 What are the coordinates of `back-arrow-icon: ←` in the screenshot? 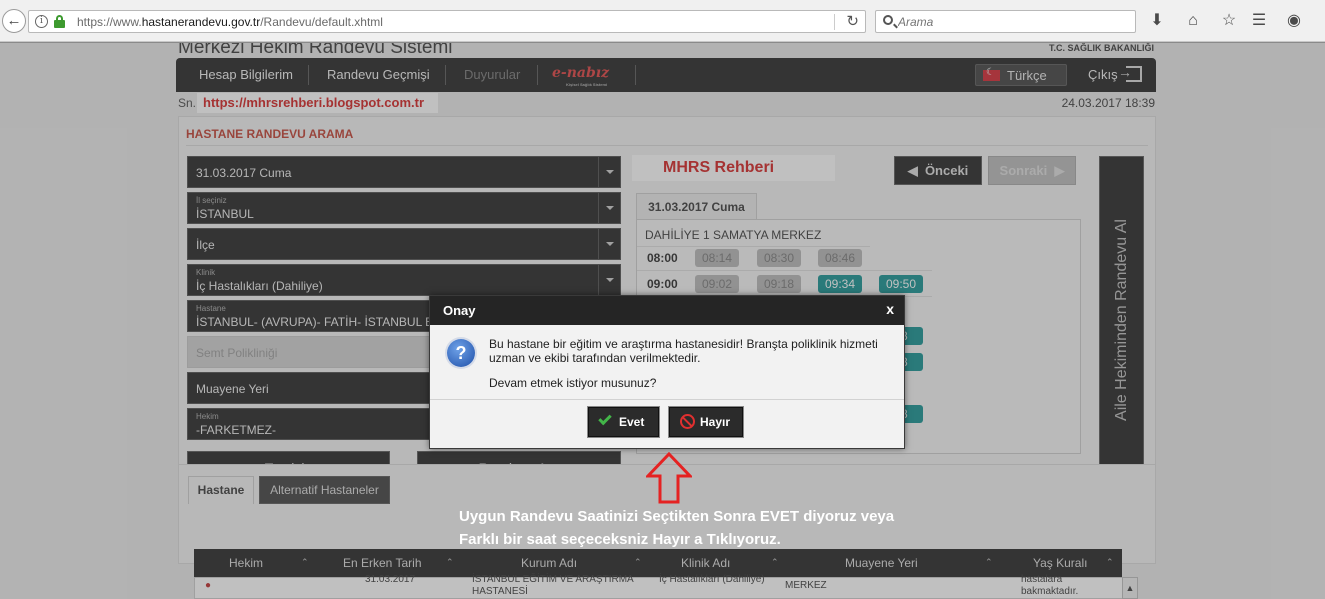 It's located at (14, 21).